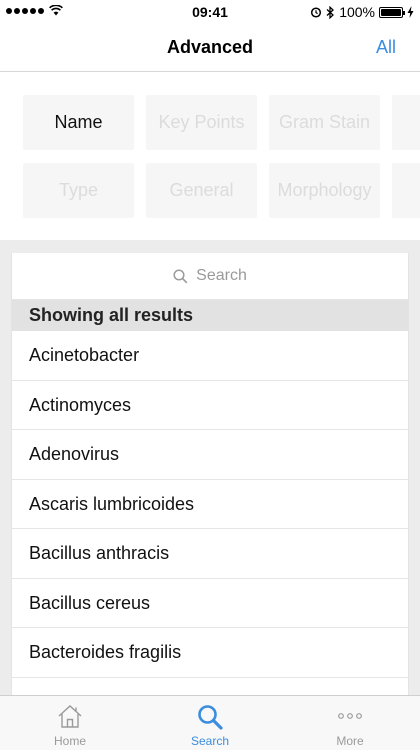 This screenshot has width=420, height=750. Describe the element at coordinates (210, 12) in the screenshot. I see `status-bar: 09:41 100%` at that location.